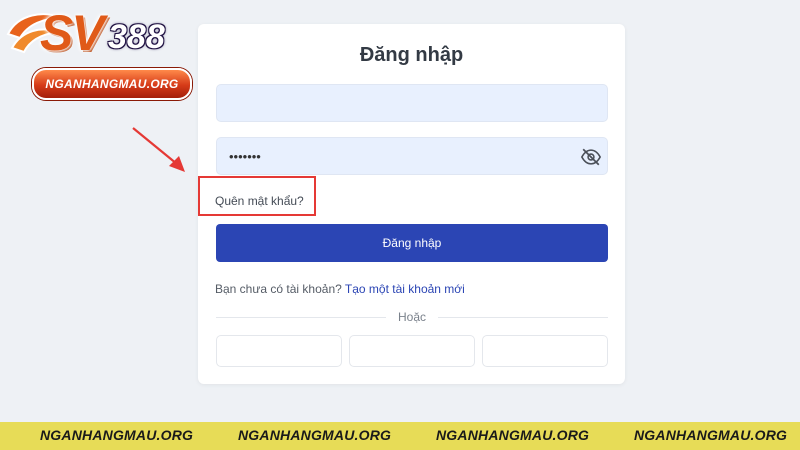 Image resolution: width=800 pixels, height=450 pixels. I want to click on password-field, so click(412, 156).